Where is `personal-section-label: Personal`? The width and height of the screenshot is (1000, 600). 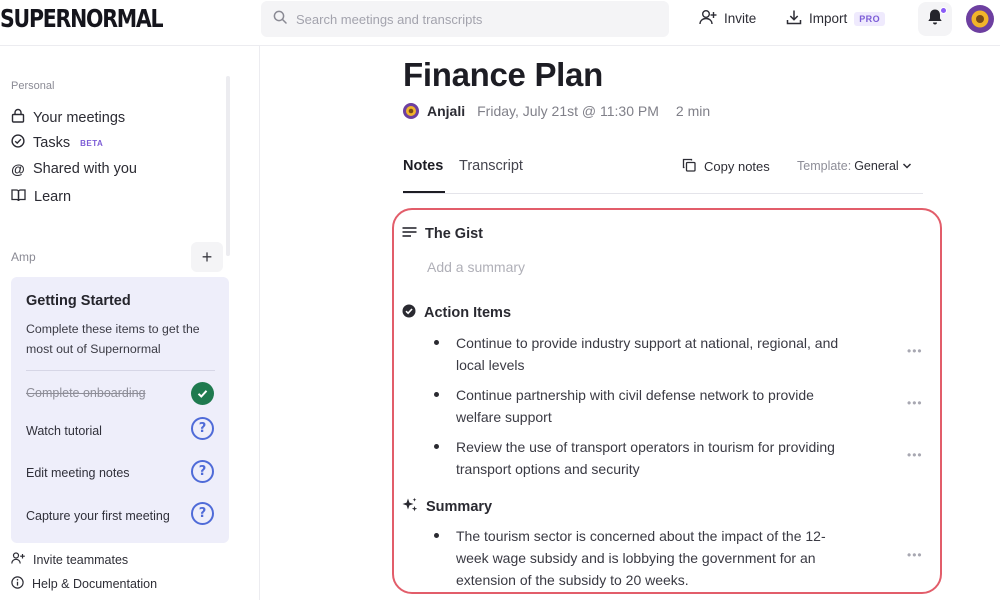 personal-section-label: Personal is located at coordinates (33, 86).